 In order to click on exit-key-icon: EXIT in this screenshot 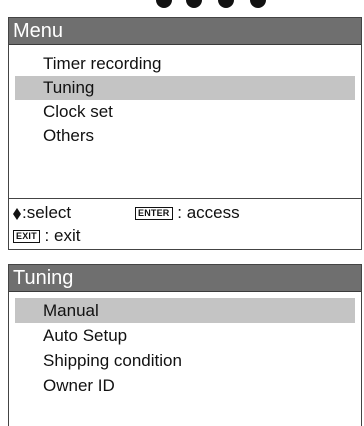, I will do `click(26, 237)`.